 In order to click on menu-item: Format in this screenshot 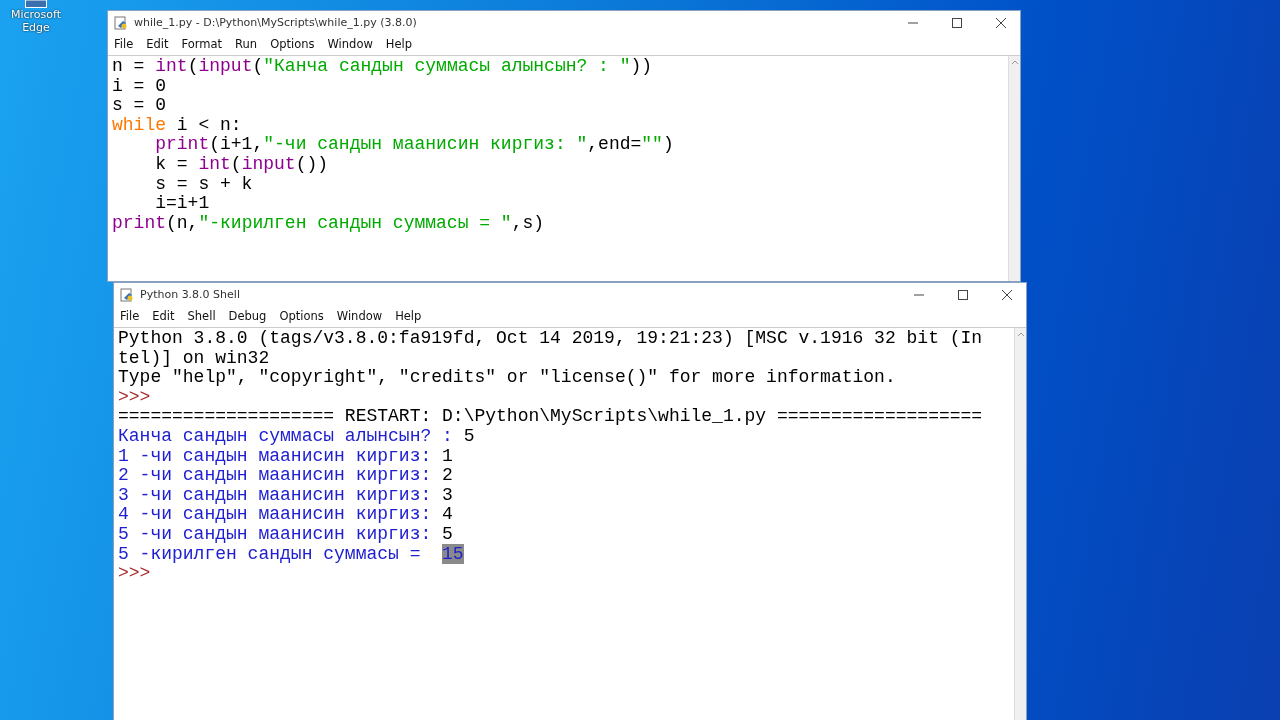, I will do `click(202, 45)`.